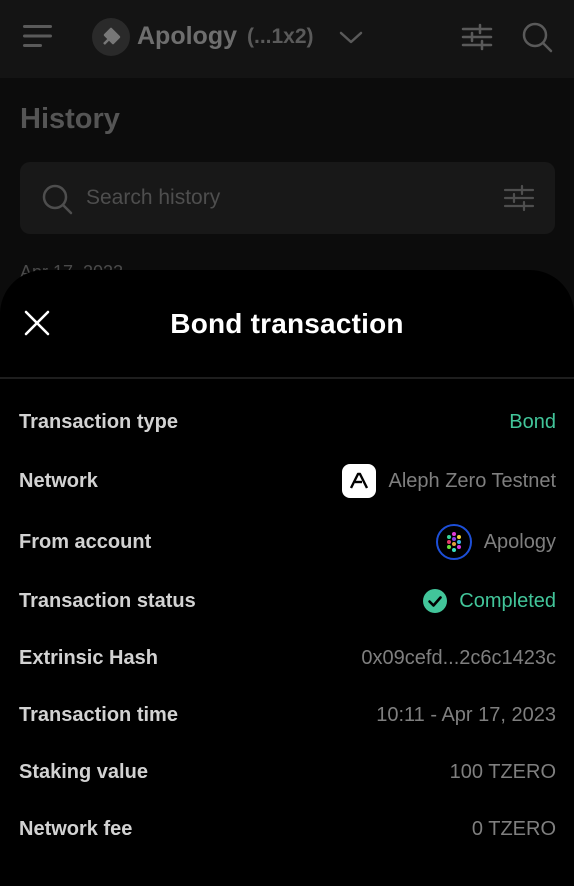  What do you see at coordinates (287, 829) in the screenshot?
I see `network-fee-row: Network fee 0 TZERO` at bounding box center [287, 829].